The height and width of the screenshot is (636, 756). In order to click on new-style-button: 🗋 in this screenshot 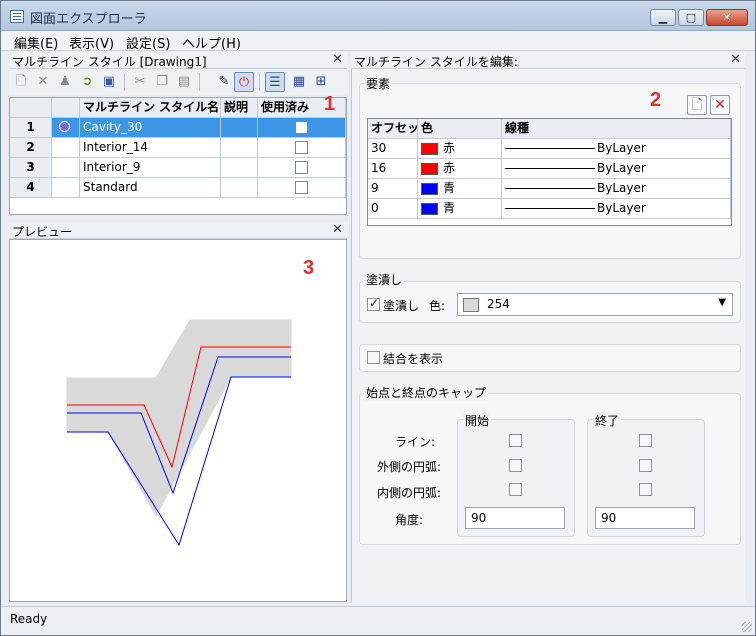, I will do `click(21, 82)`.